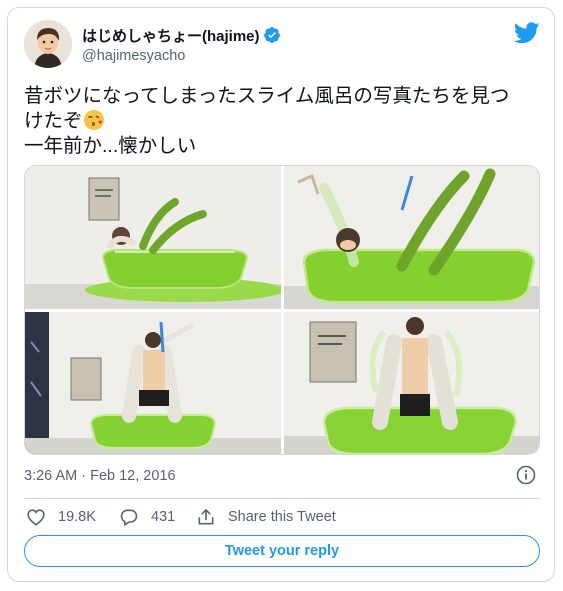 The height and width of the screenshot is (591, 563). Describe the element at coordinates (163, 517) in the screenshot. I see `reply-count: 431` at that location.